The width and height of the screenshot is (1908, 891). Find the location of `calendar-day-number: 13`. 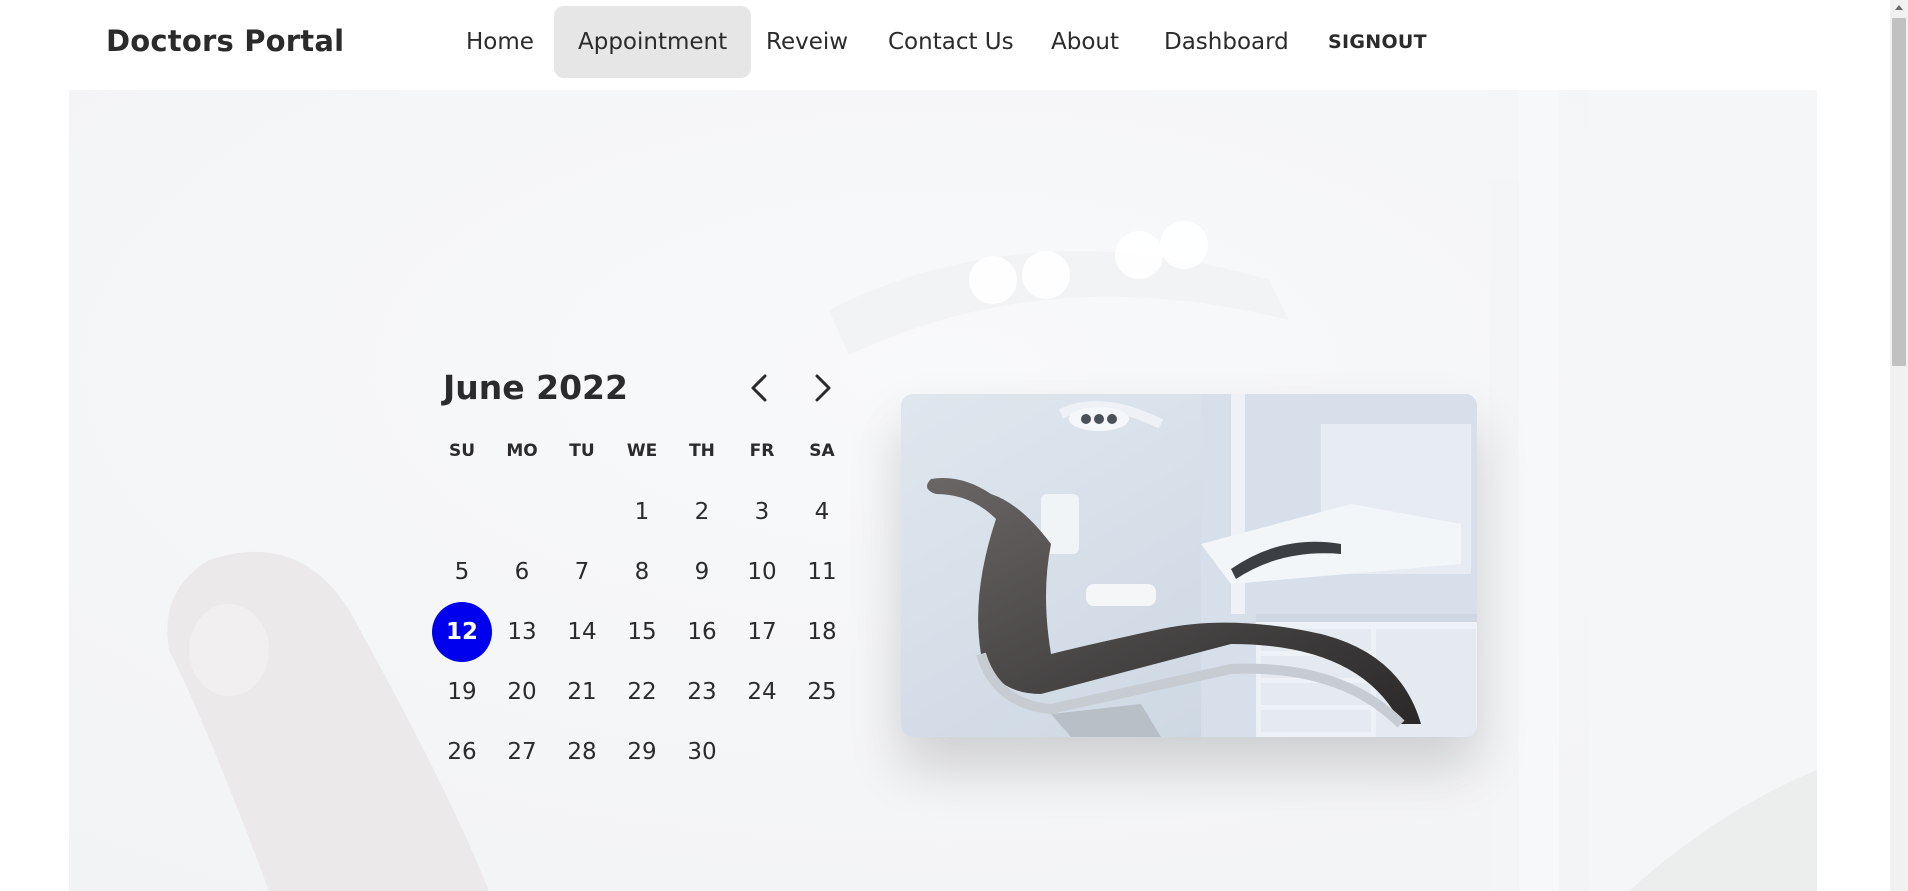

calendar-day-number: 13 is located at coordinates (522, 632).